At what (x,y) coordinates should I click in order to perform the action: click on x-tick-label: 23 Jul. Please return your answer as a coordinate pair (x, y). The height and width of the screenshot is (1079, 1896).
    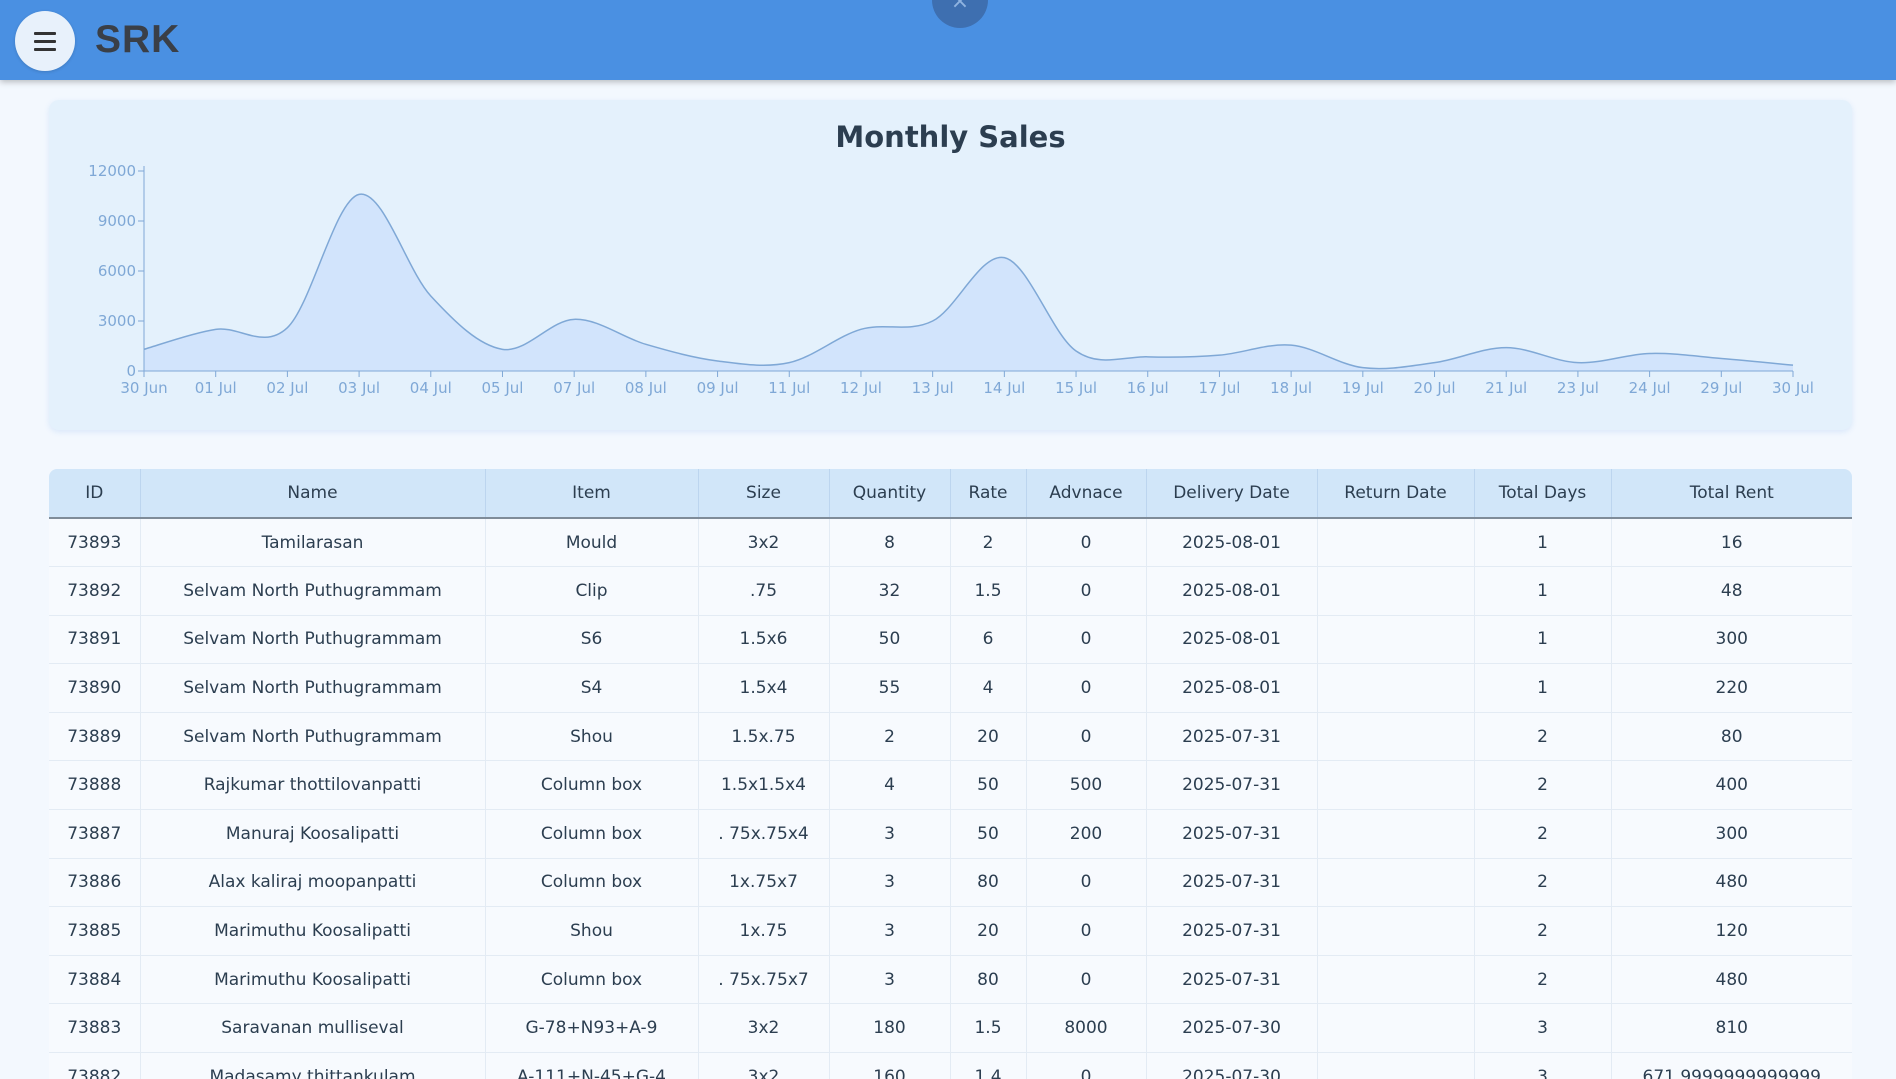
    Looking at the image, I should click on (1578, 388).